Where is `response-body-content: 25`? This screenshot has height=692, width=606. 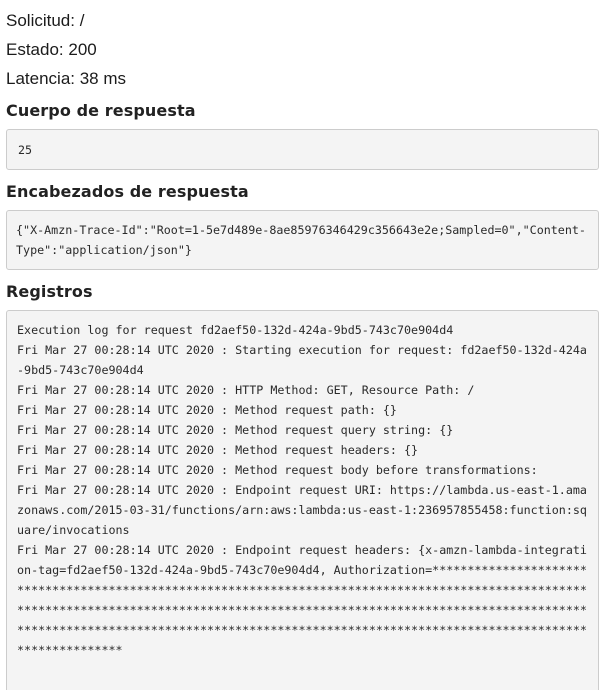 response-body-content: 25 is located at coordinates (25, 150).